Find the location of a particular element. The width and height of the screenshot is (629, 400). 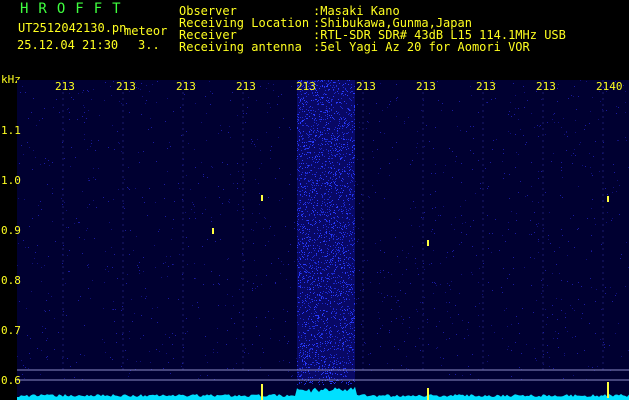

antenna-label: Receiving antenna is located at coordinates (240, 47).